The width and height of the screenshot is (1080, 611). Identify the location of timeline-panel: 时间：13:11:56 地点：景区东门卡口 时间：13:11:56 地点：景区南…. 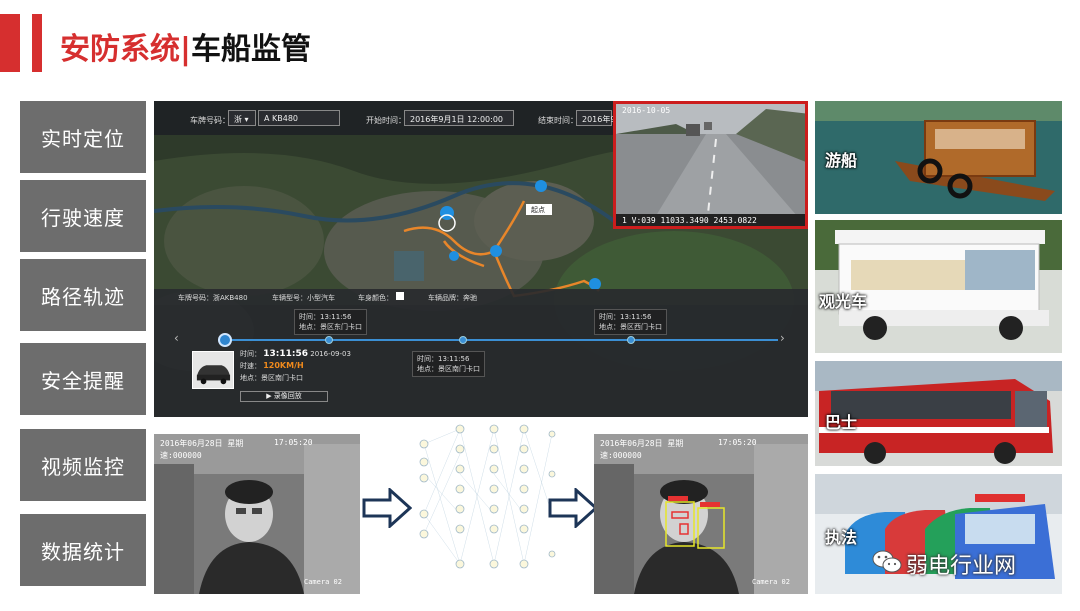
(481, 361).